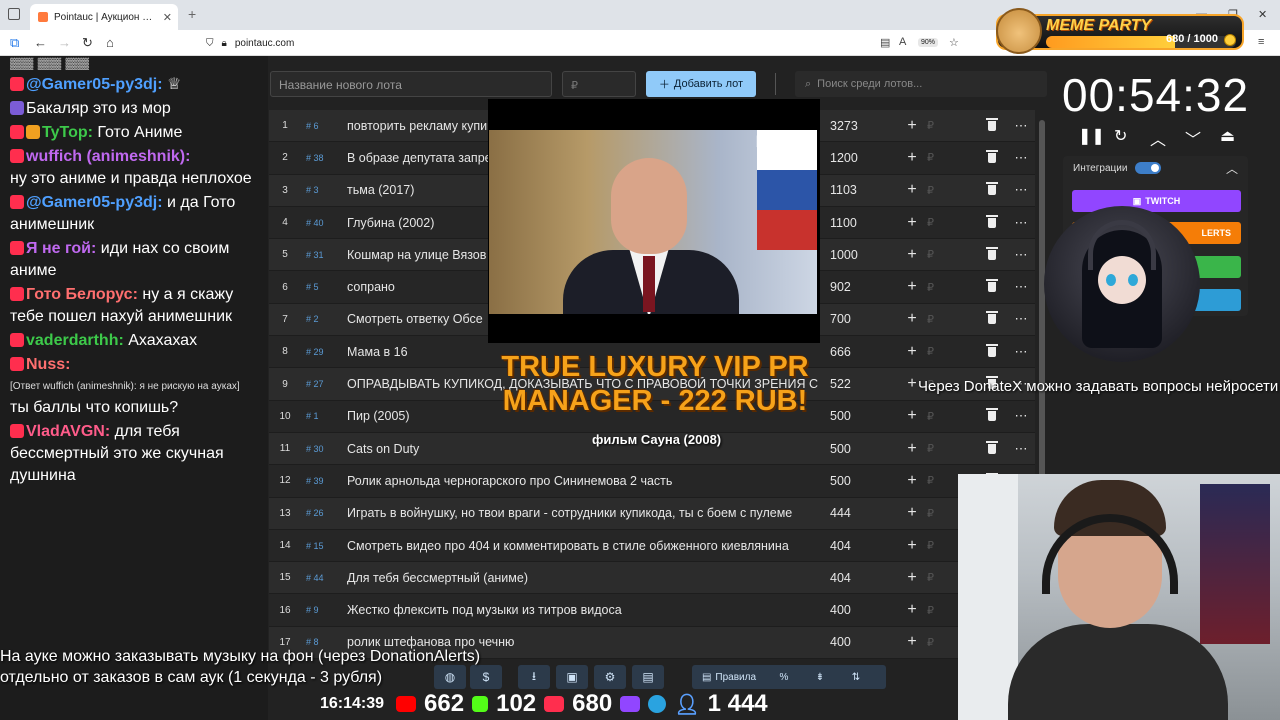 The height and width of the screenshot is (720, 1280). What do you see at coordinates (40, 42) in the screenshot?
I see `back-icon: ←` at bounding box center [40, 42].